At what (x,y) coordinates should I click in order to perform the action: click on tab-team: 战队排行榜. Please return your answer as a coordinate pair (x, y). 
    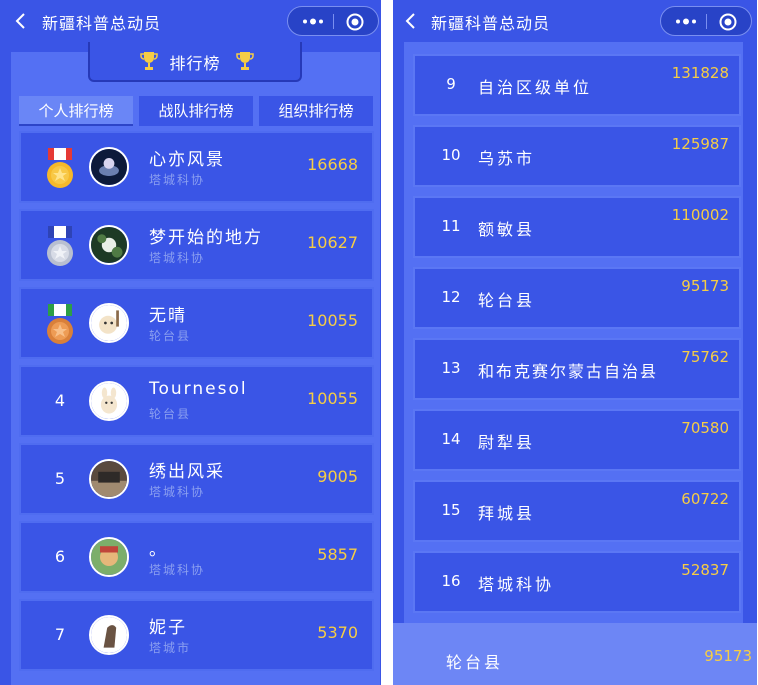
    Looking at the image, I should click on (196, 111).